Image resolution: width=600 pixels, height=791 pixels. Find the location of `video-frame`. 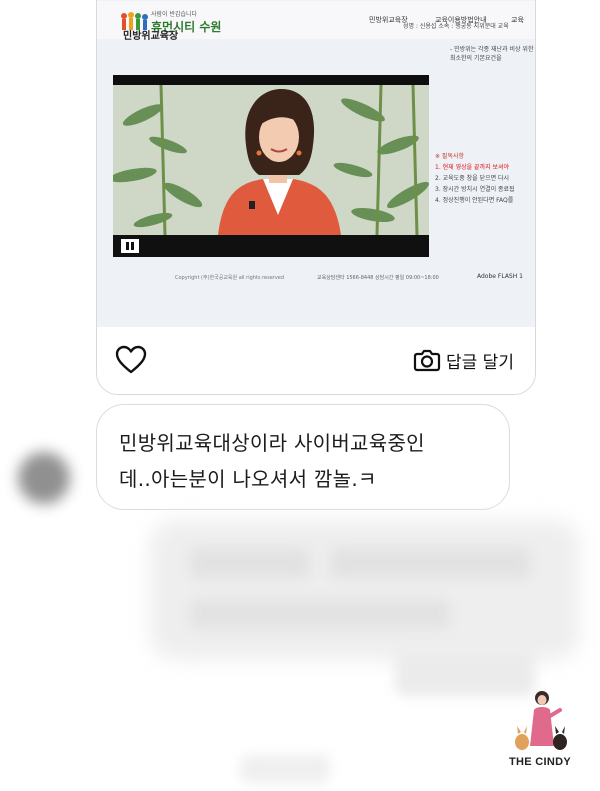

video-frame is located at coordinates (271, 166).